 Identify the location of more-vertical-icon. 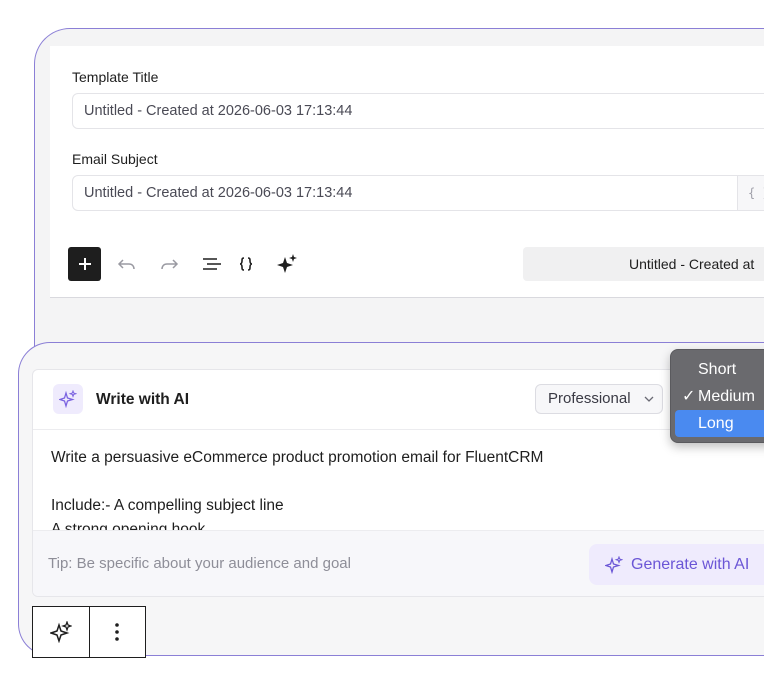
(117, 632).